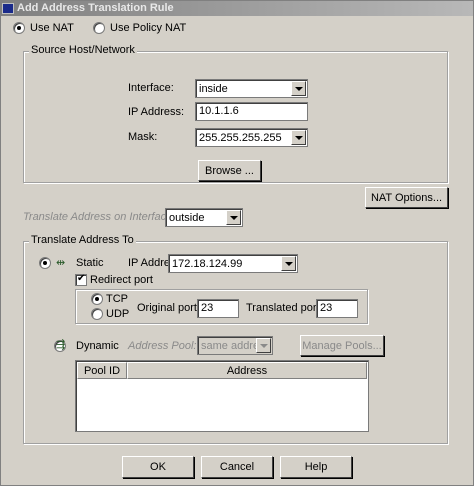  Describe the element at coordinates (83, 50) in the screenshot. I see `source-group-label: Source Host/Network` at that location.